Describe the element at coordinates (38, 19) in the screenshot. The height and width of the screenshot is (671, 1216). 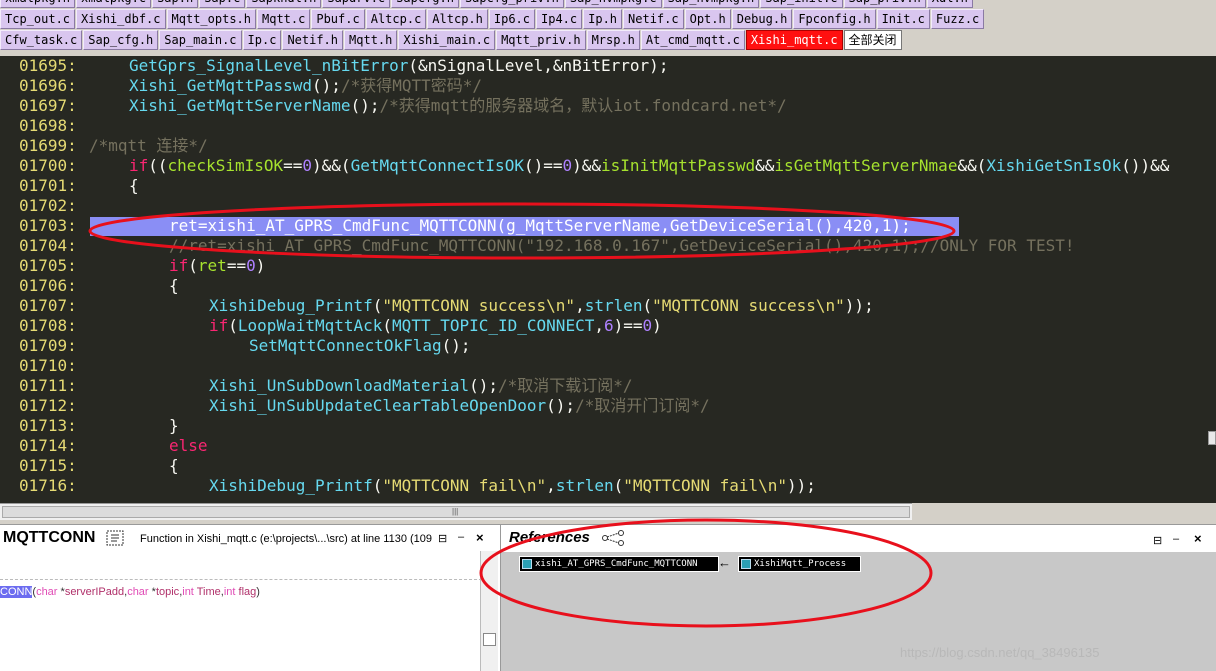
I see `file-tab: Tcp_out.c` at that location.